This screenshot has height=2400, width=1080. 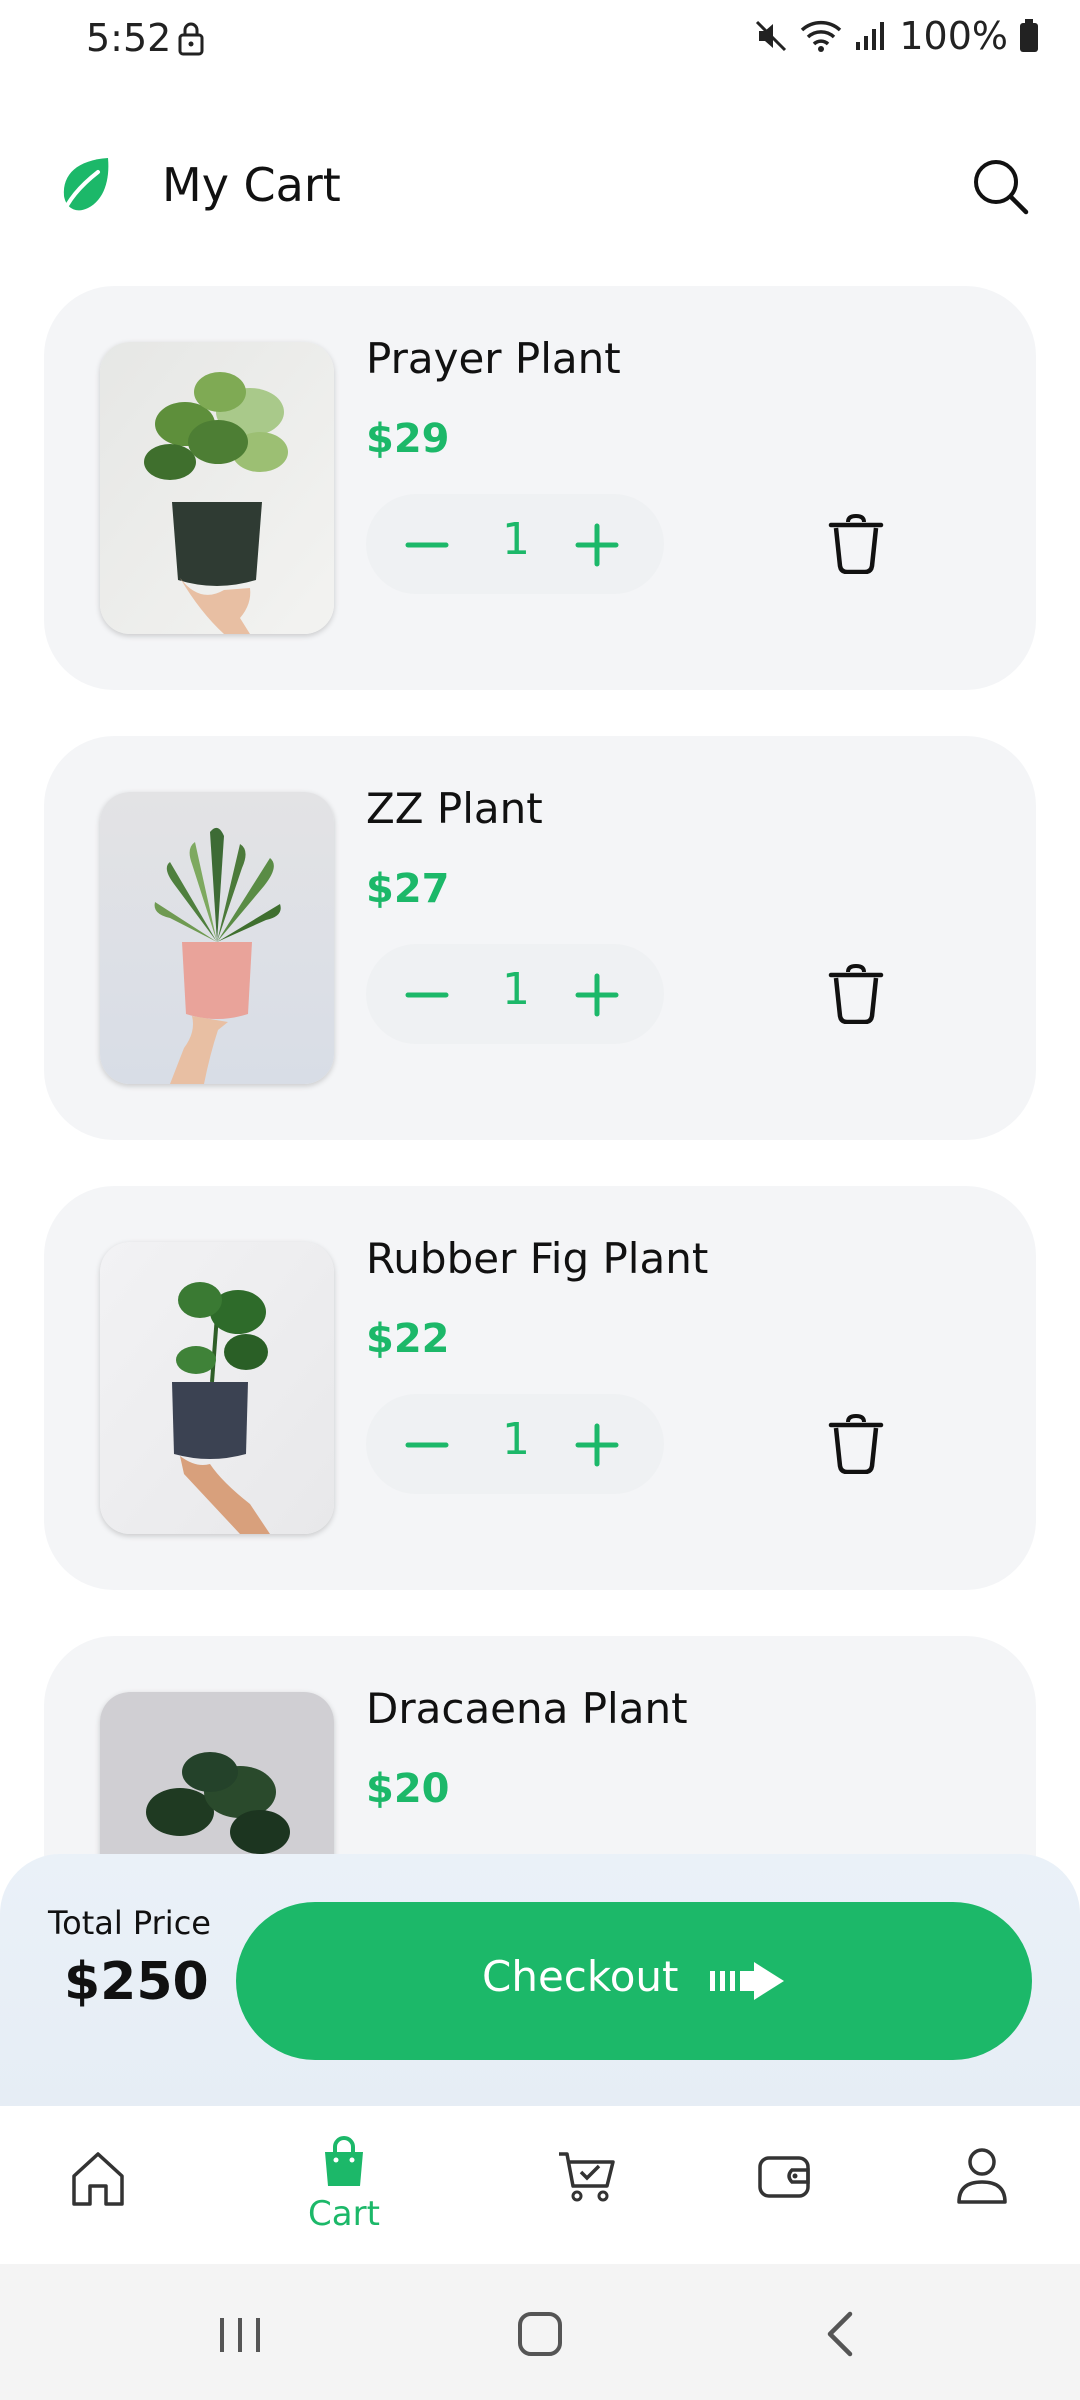 What do you see at coordinates (1000, 186) in the screenshot?
I see `search-icon` at bounding box center [1000, 186].